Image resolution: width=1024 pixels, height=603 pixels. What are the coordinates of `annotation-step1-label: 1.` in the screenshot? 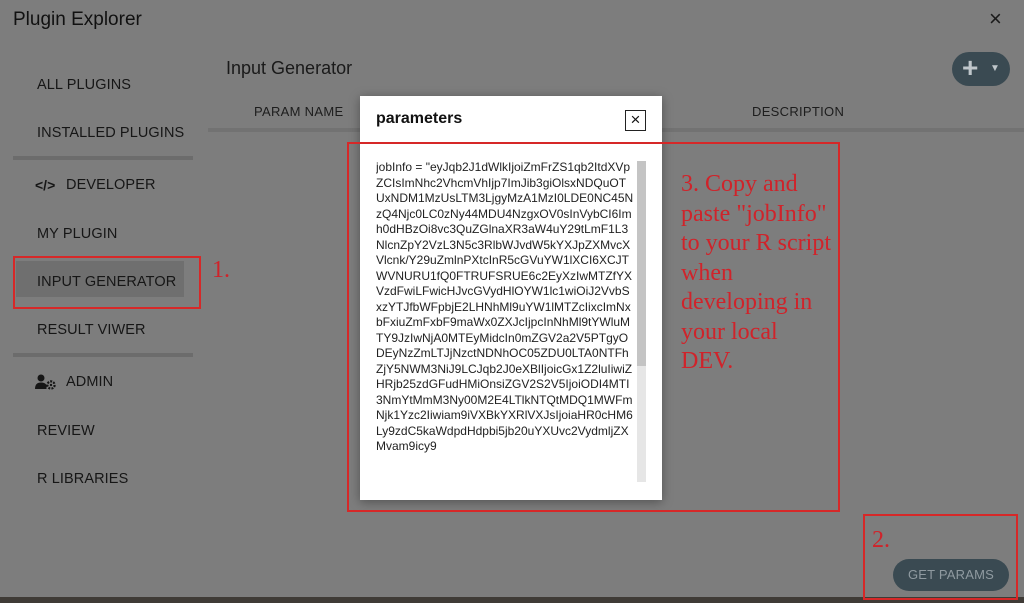 It's located at (221, 270).